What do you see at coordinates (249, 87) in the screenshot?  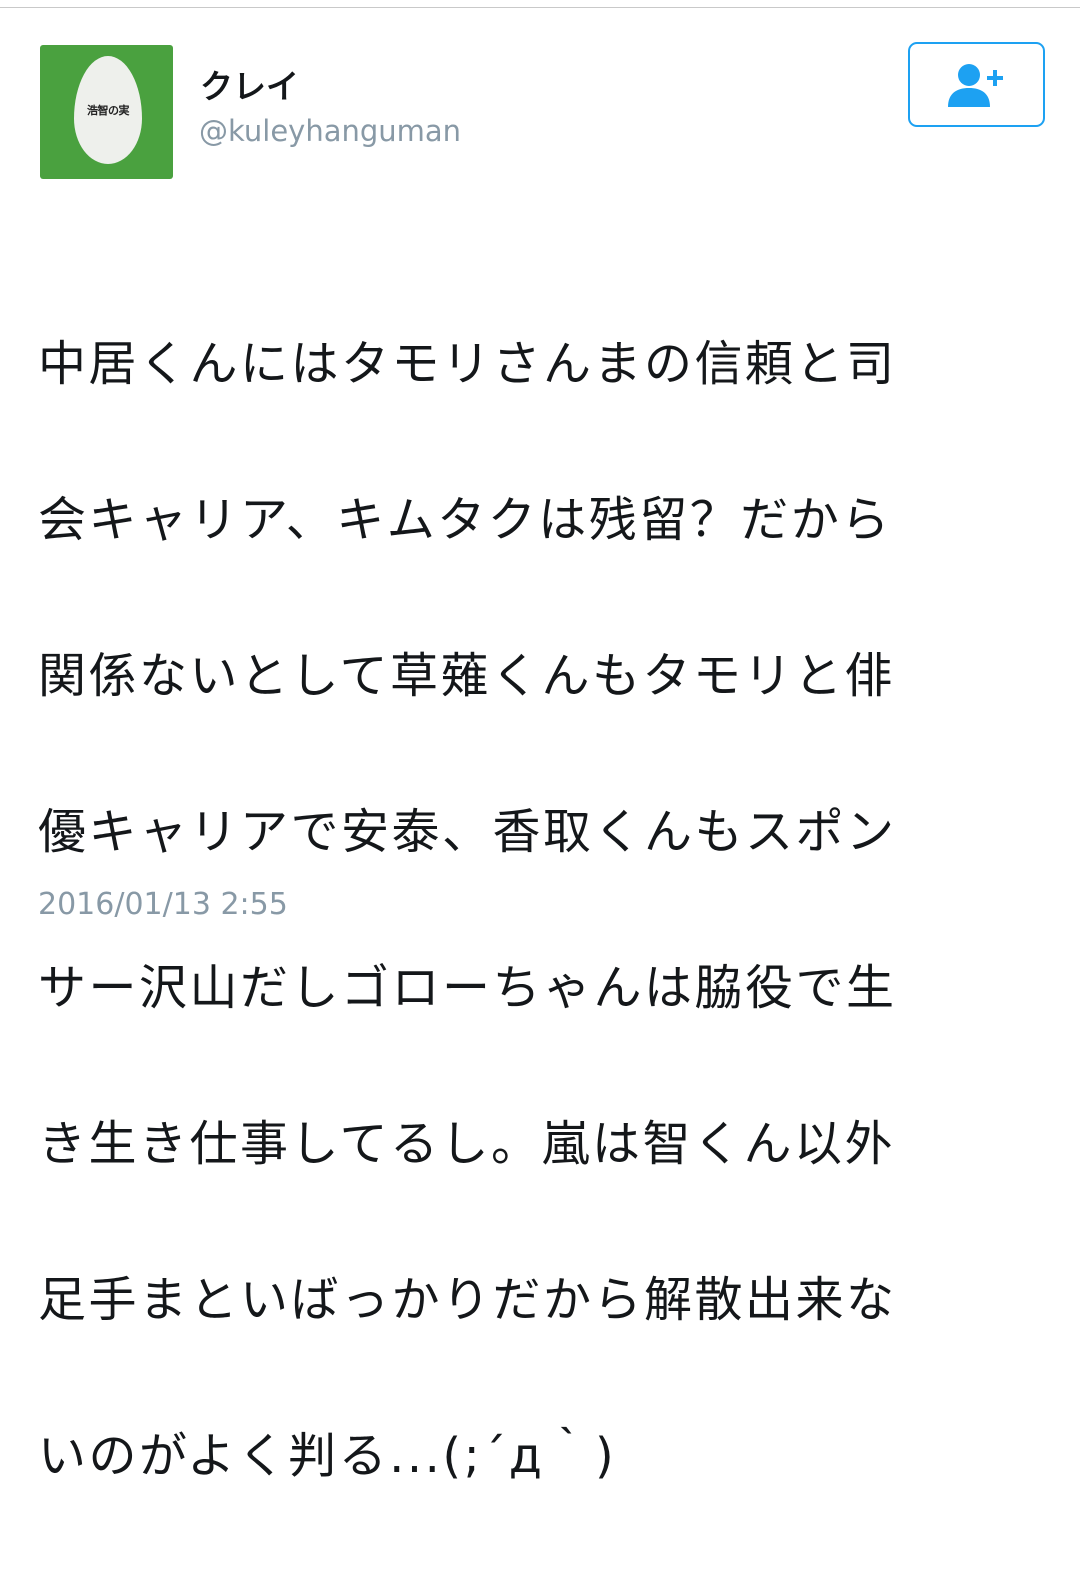 I see `author-display-name: クレイ` at bounding box center [249, 87].